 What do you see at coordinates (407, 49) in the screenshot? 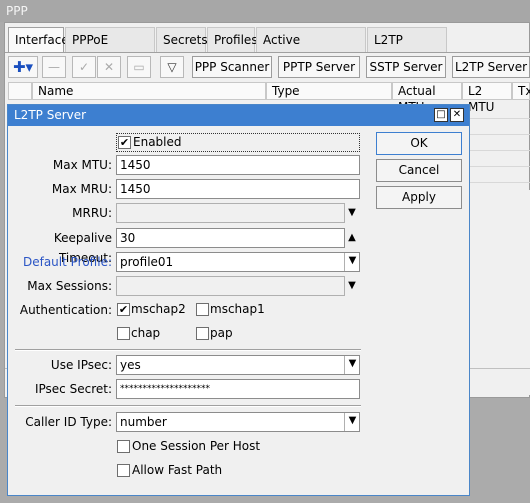
I see `tab-l2tp-secrets: L2TP Secrets` at bounding box center [407, 49].